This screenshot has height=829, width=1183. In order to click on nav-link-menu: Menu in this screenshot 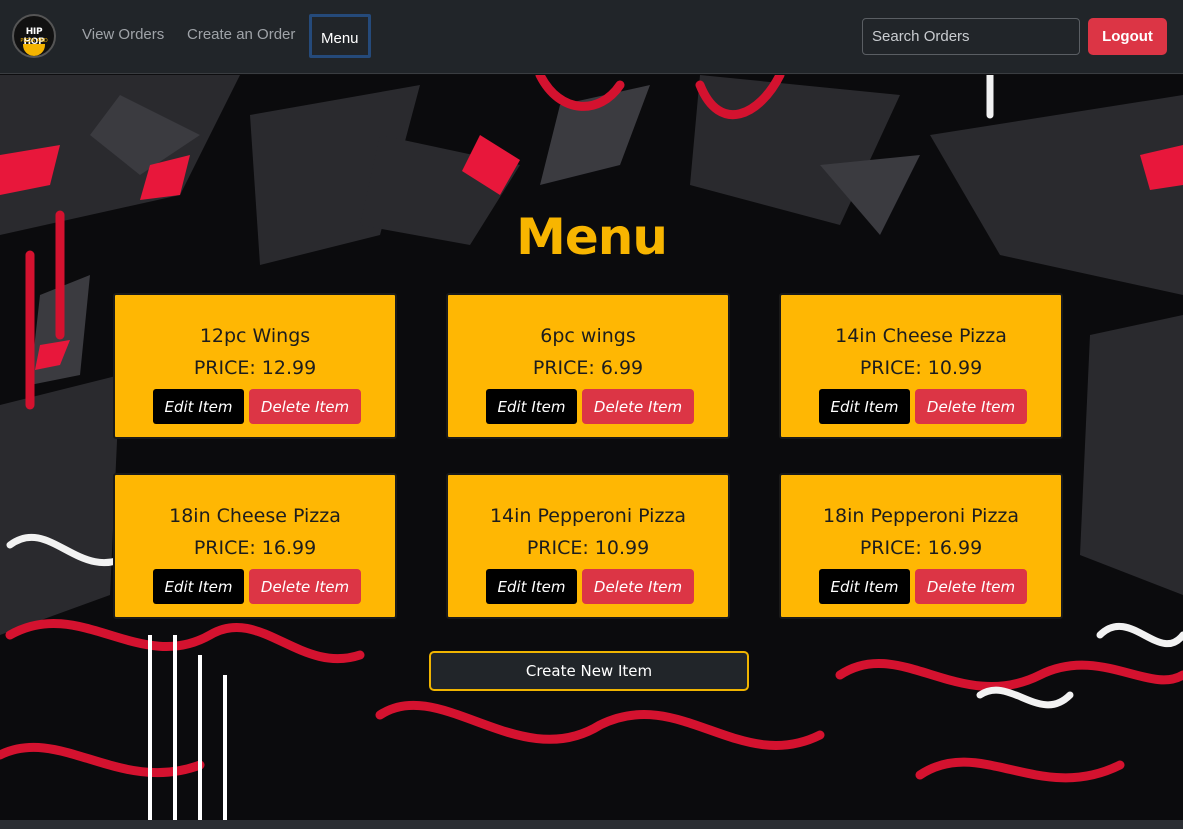, I will do `click(340, 36)`.